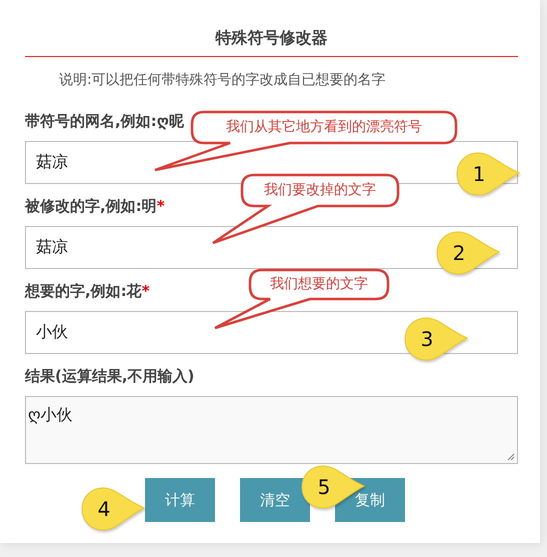 Image resolution: width=547 pixels, height=557 pixels. What do you see at coordinates (83, 291) in the screenshot?
I see `field-label: 想要的字,例如:花` at bounding box center [83, 291].